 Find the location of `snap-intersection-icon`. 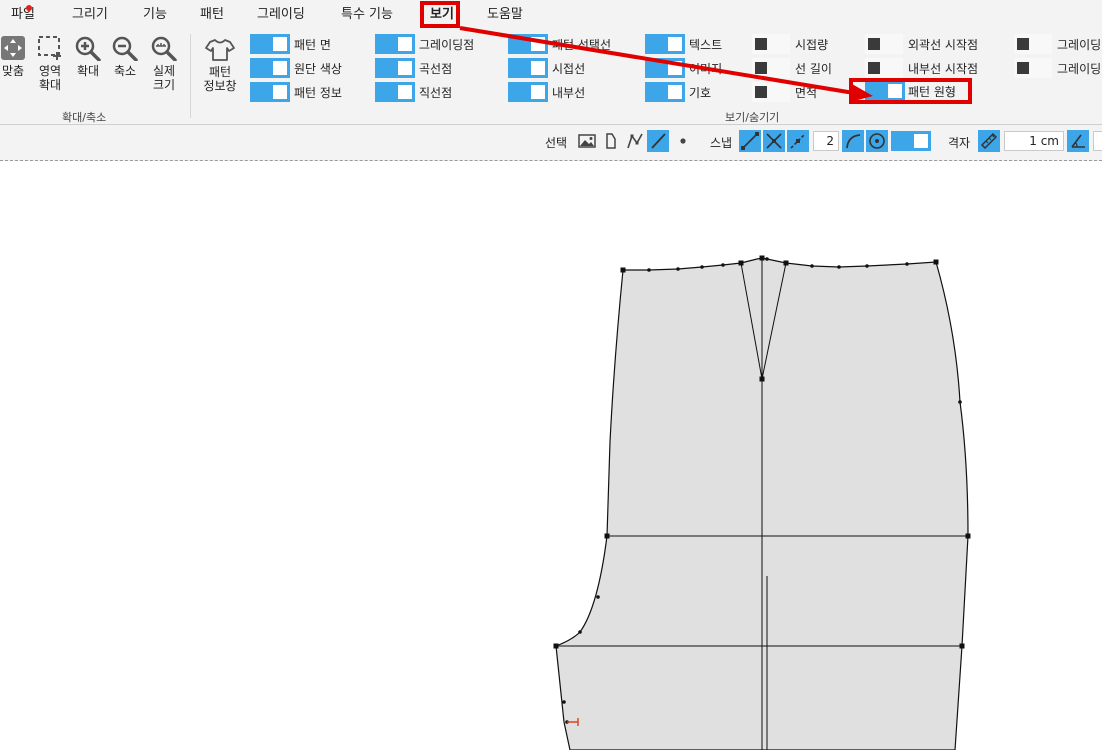

snap-intersection-icon is located at coordinates (774, 141).